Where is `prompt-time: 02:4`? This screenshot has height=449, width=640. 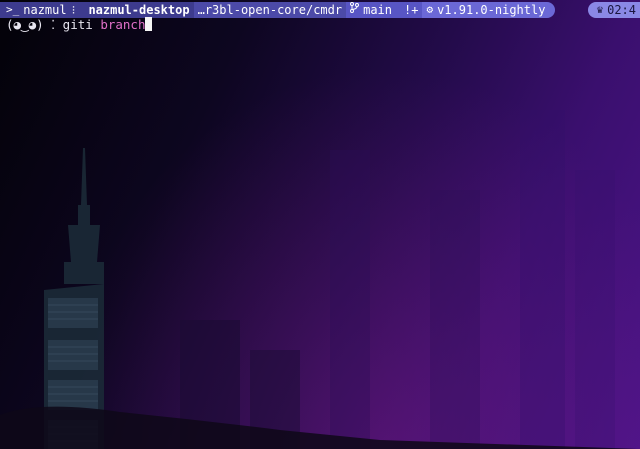 prompt-time: 02:4 is located at coordinates (621, 10).